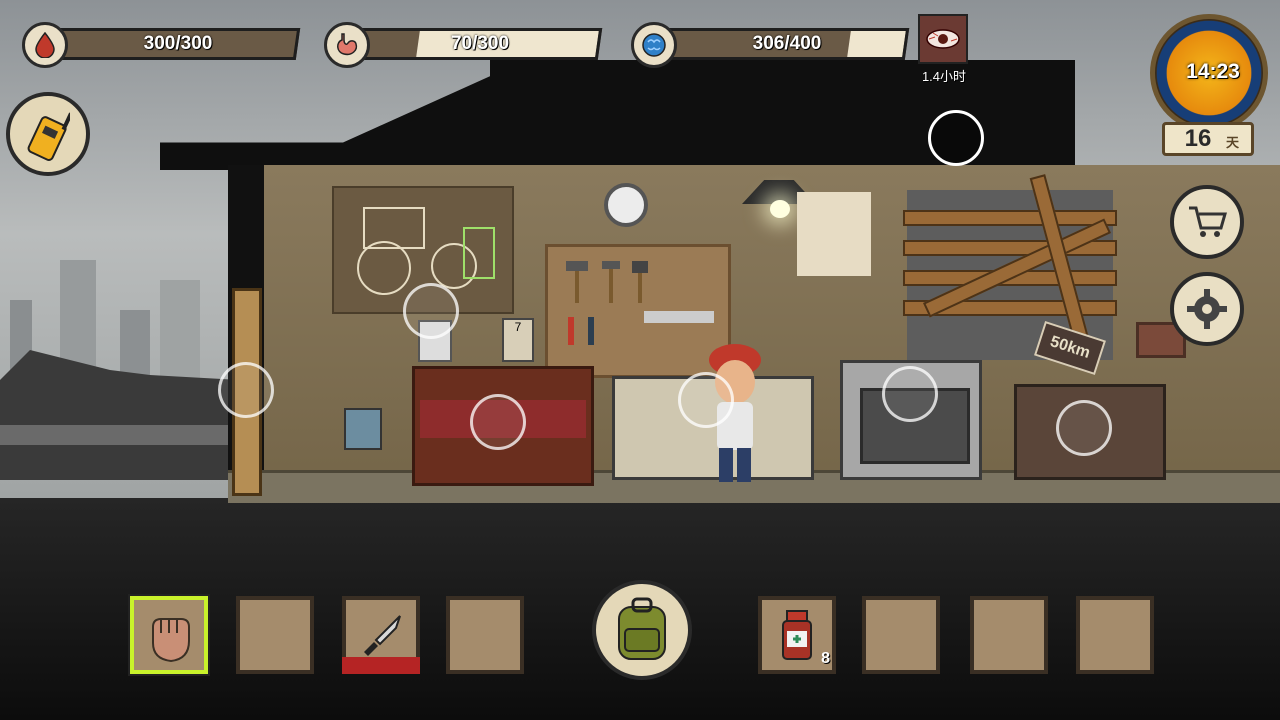 This screenshot has height=720, width=1280. I want to click on fist-icon, so click(171, 640).